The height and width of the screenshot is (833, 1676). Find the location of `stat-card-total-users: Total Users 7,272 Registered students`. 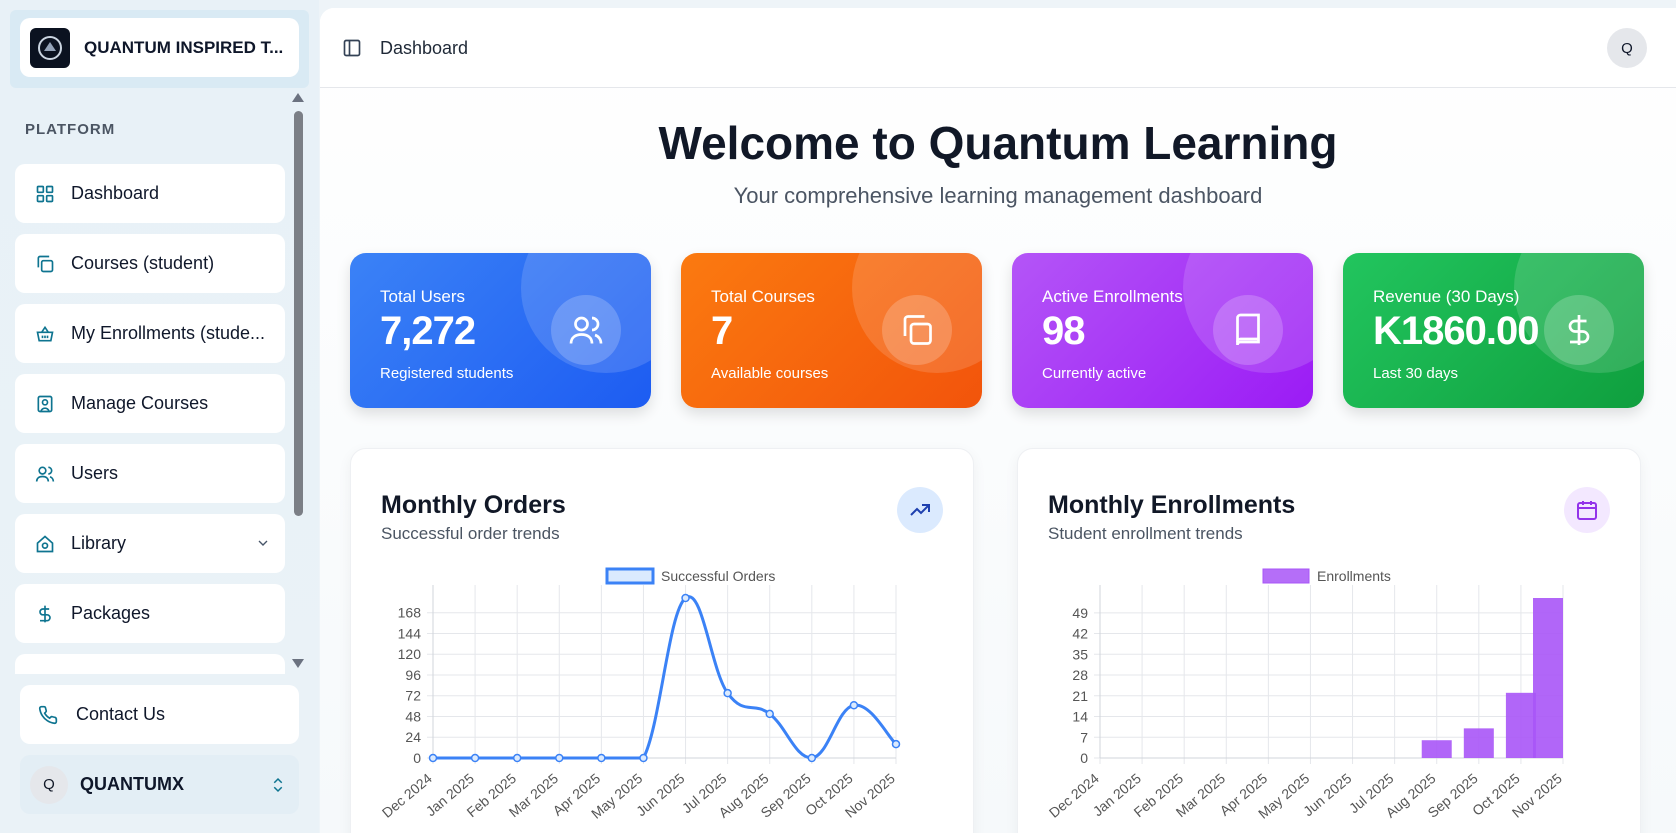

stat-card-total-users: Total Users 7,272 Registered students is located at coordinates (500, 330).